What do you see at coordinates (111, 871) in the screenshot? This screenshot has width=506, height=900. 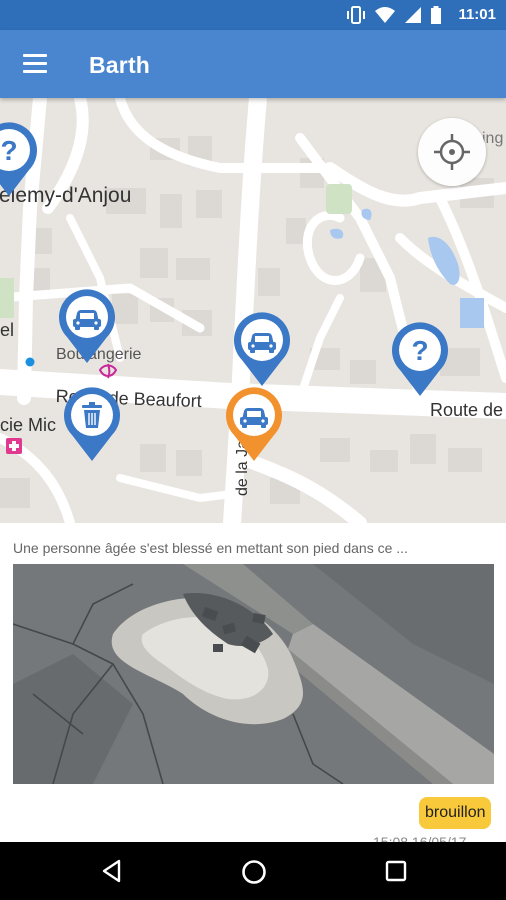 I see `back-icon` at bounding box center [111, 871].